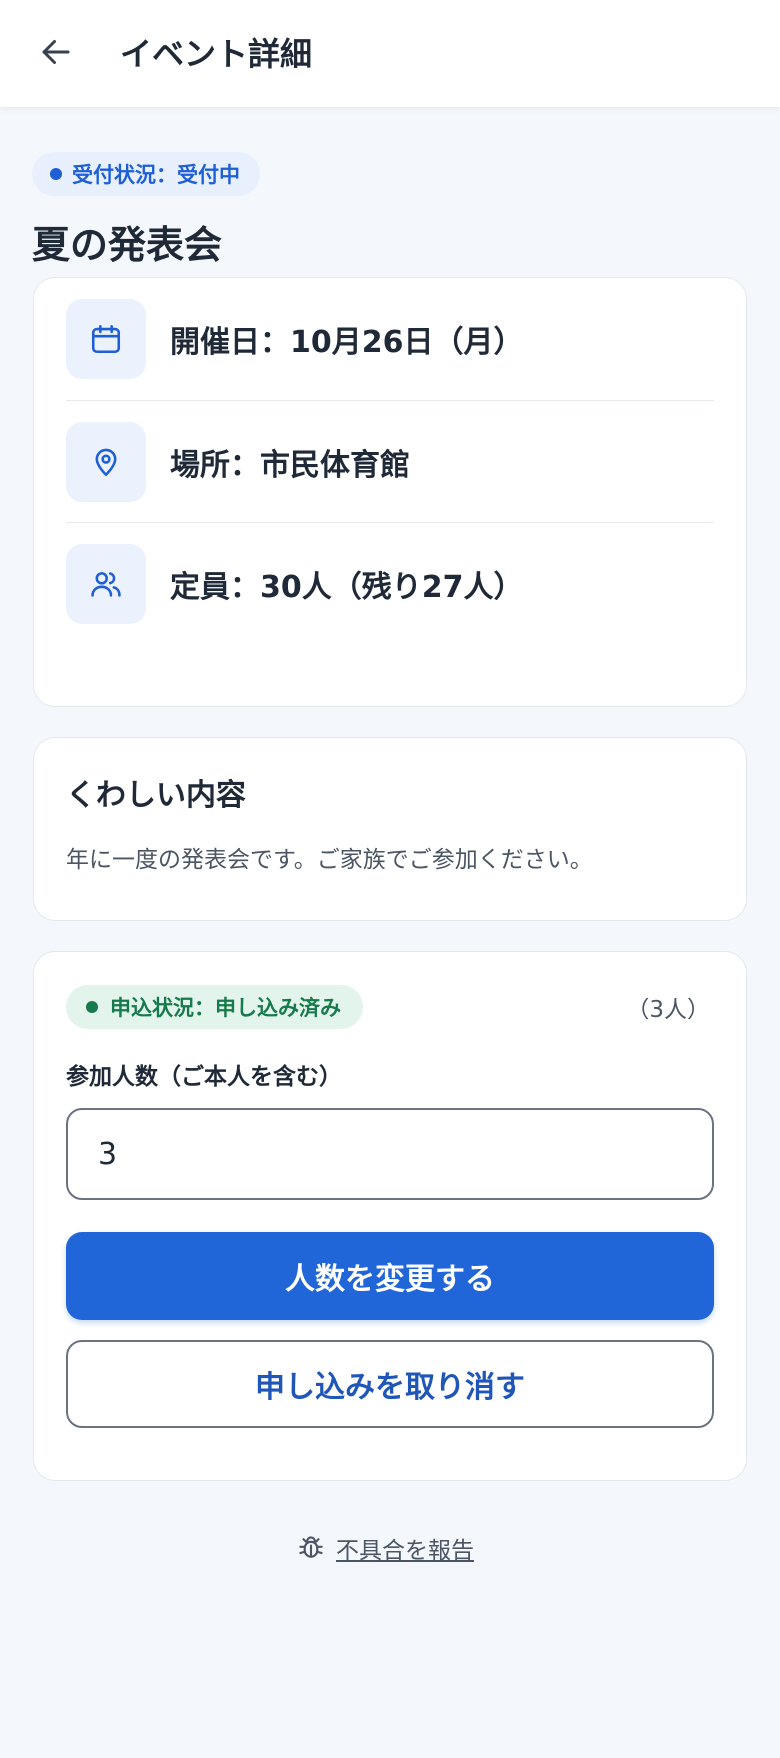 The height and width of the screenshot is (1758, 780). I want to click on place-icon-box, so click(106, 461).